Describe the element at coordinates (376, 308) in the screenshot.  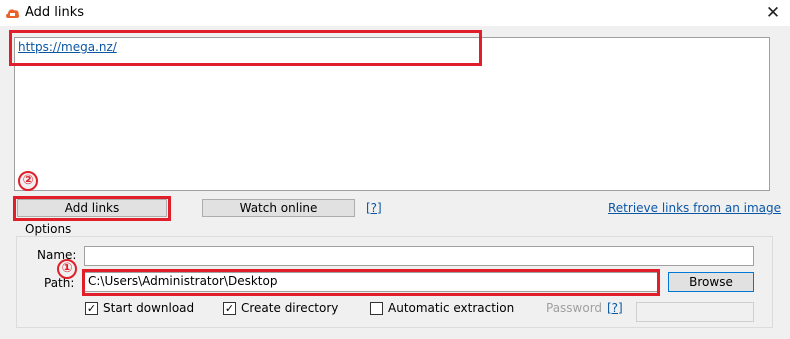
I see `automatic-extraction-checkbox` at that location.